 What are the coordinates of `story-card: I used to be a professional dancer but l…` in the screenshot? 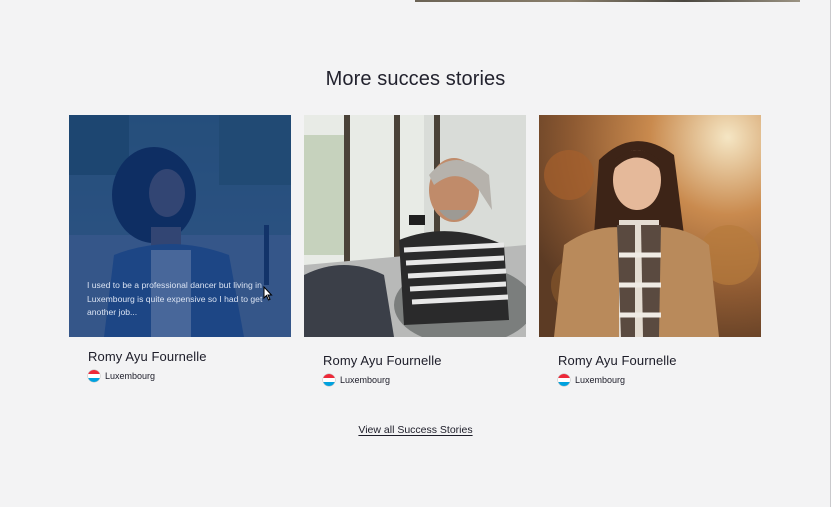 It's located at (180, 248).